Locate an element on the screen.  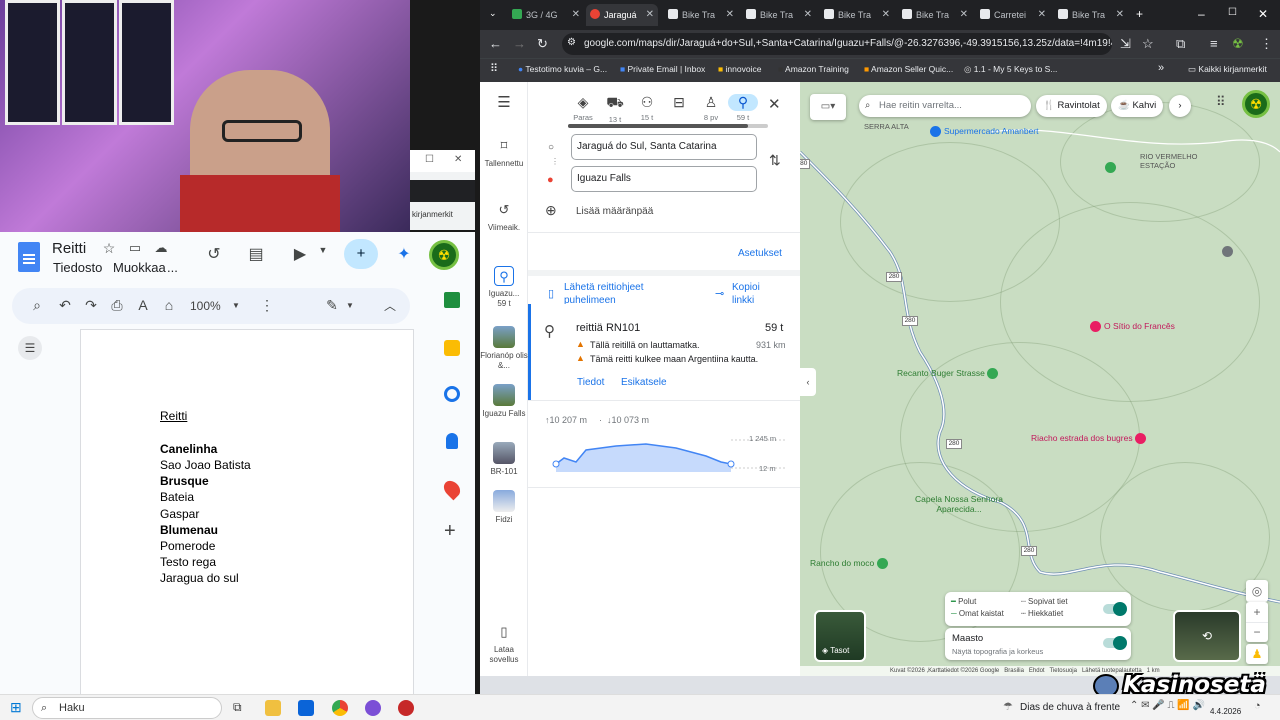
street-view-preview: ⟲ is located at coordinates (1207, 636).